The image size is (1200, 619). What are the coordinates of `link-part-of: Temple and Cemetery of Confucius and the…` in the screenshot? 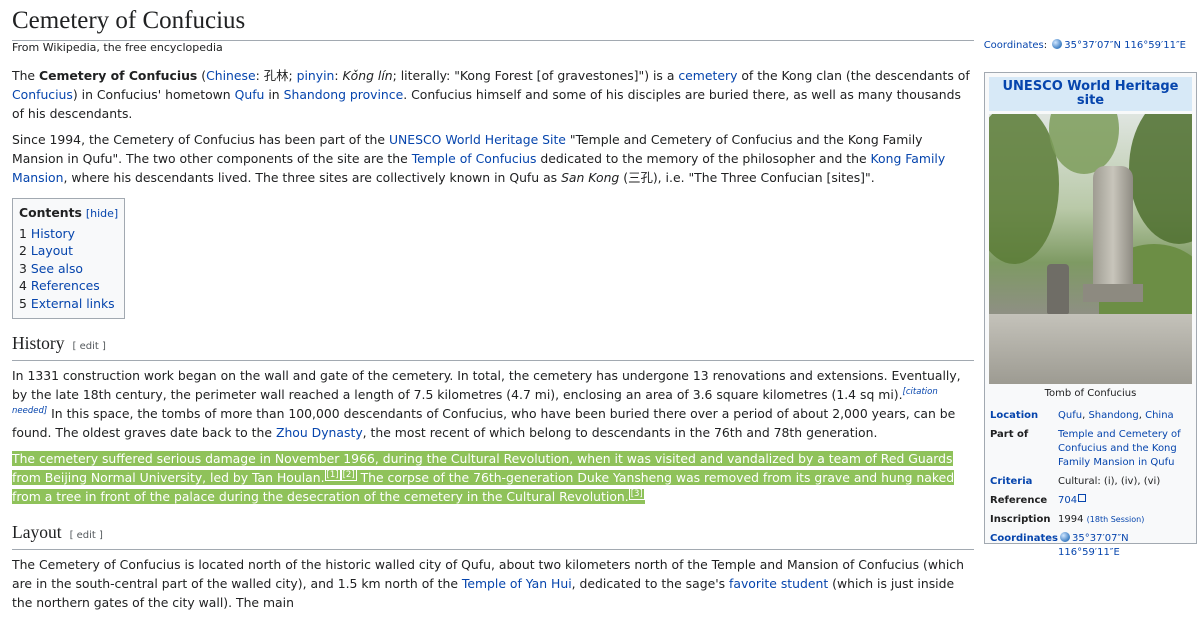 It's located at (1119, 448).